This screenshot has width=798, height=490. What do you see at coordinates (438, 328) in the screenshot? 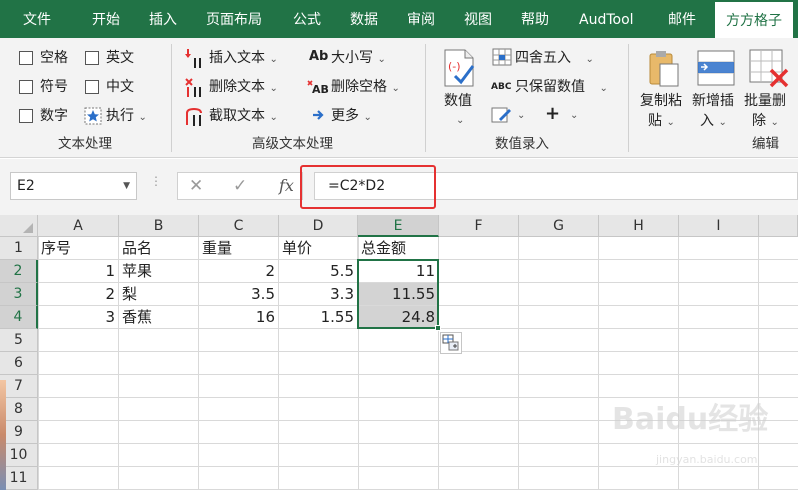
I see `fill-handle` at bounding box center [438, 328].